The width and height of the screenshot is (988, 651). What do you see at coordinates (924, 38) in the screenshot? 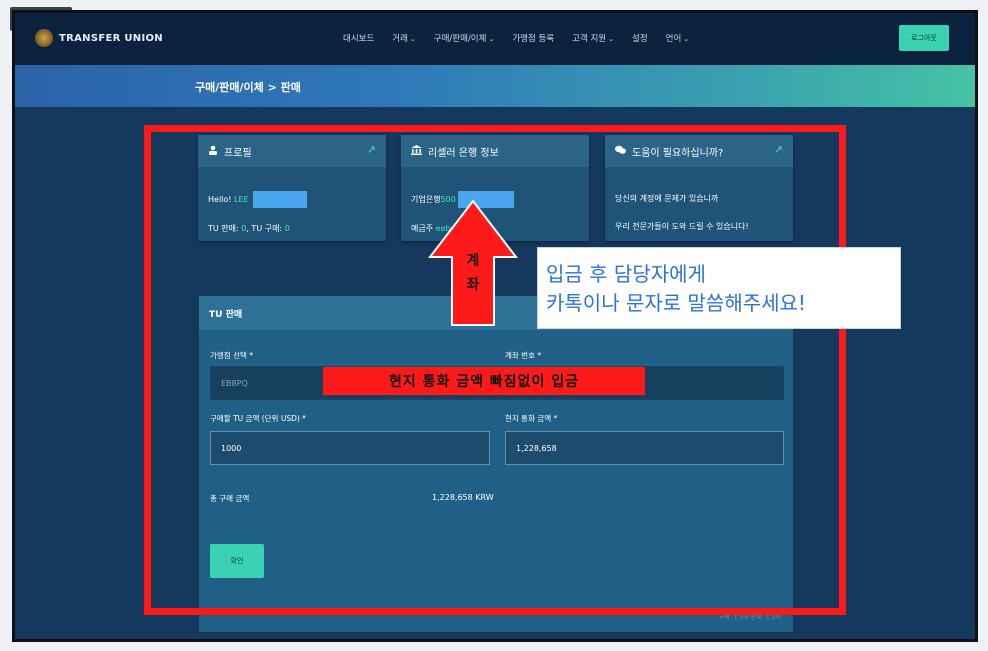
I see `logout-button: 로그아웃` at bounding box center [924, 38].